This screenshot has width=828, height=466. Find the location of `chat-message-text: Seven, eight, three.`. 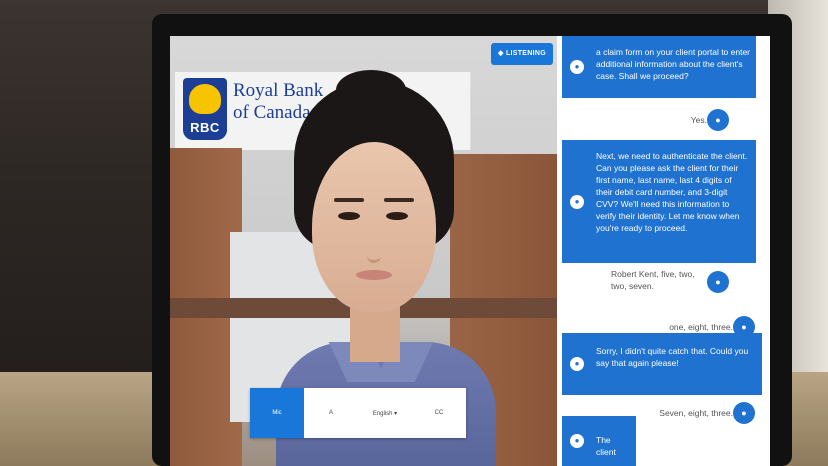

chat-message-text: Seven, eight, three. is located at coordinates (696, 413).